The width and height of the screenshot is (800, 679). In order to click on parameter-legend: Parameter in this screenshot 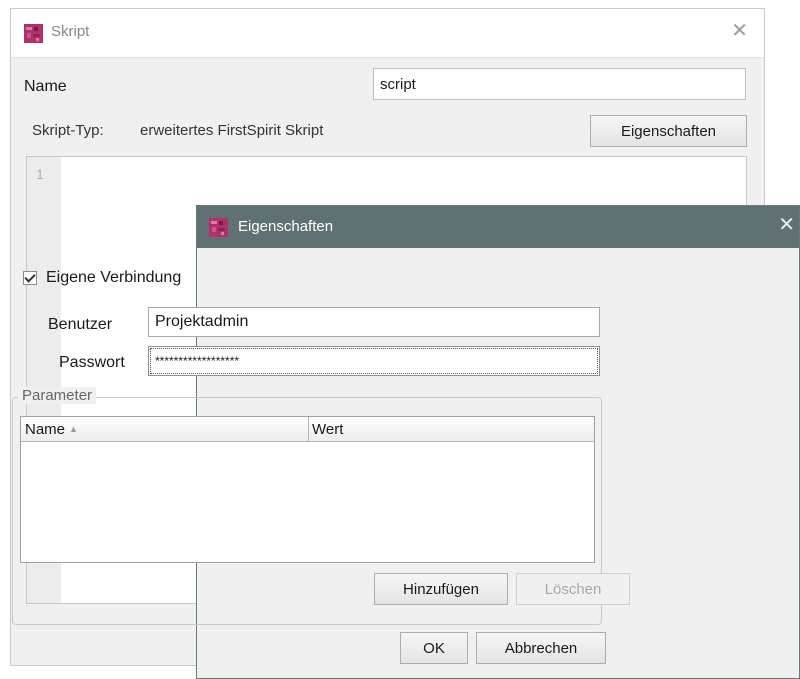, I will do `click(57, 395)`.